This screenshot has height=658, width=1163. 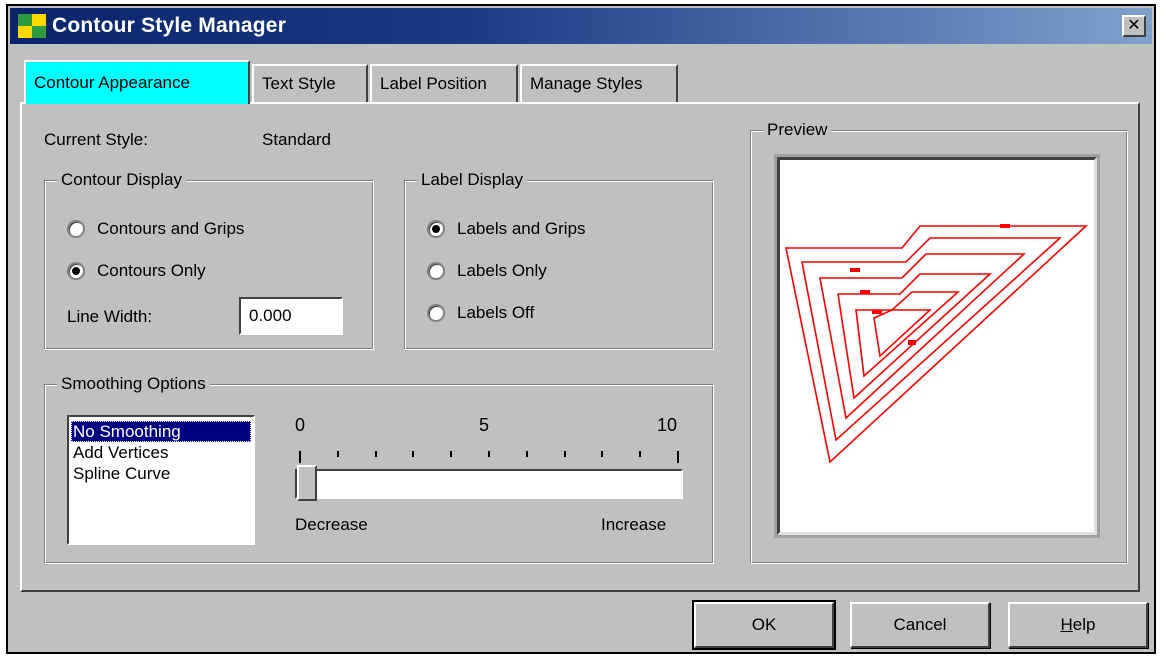 I want to click on close-icon: ✕, so click(x=1134, y=25).